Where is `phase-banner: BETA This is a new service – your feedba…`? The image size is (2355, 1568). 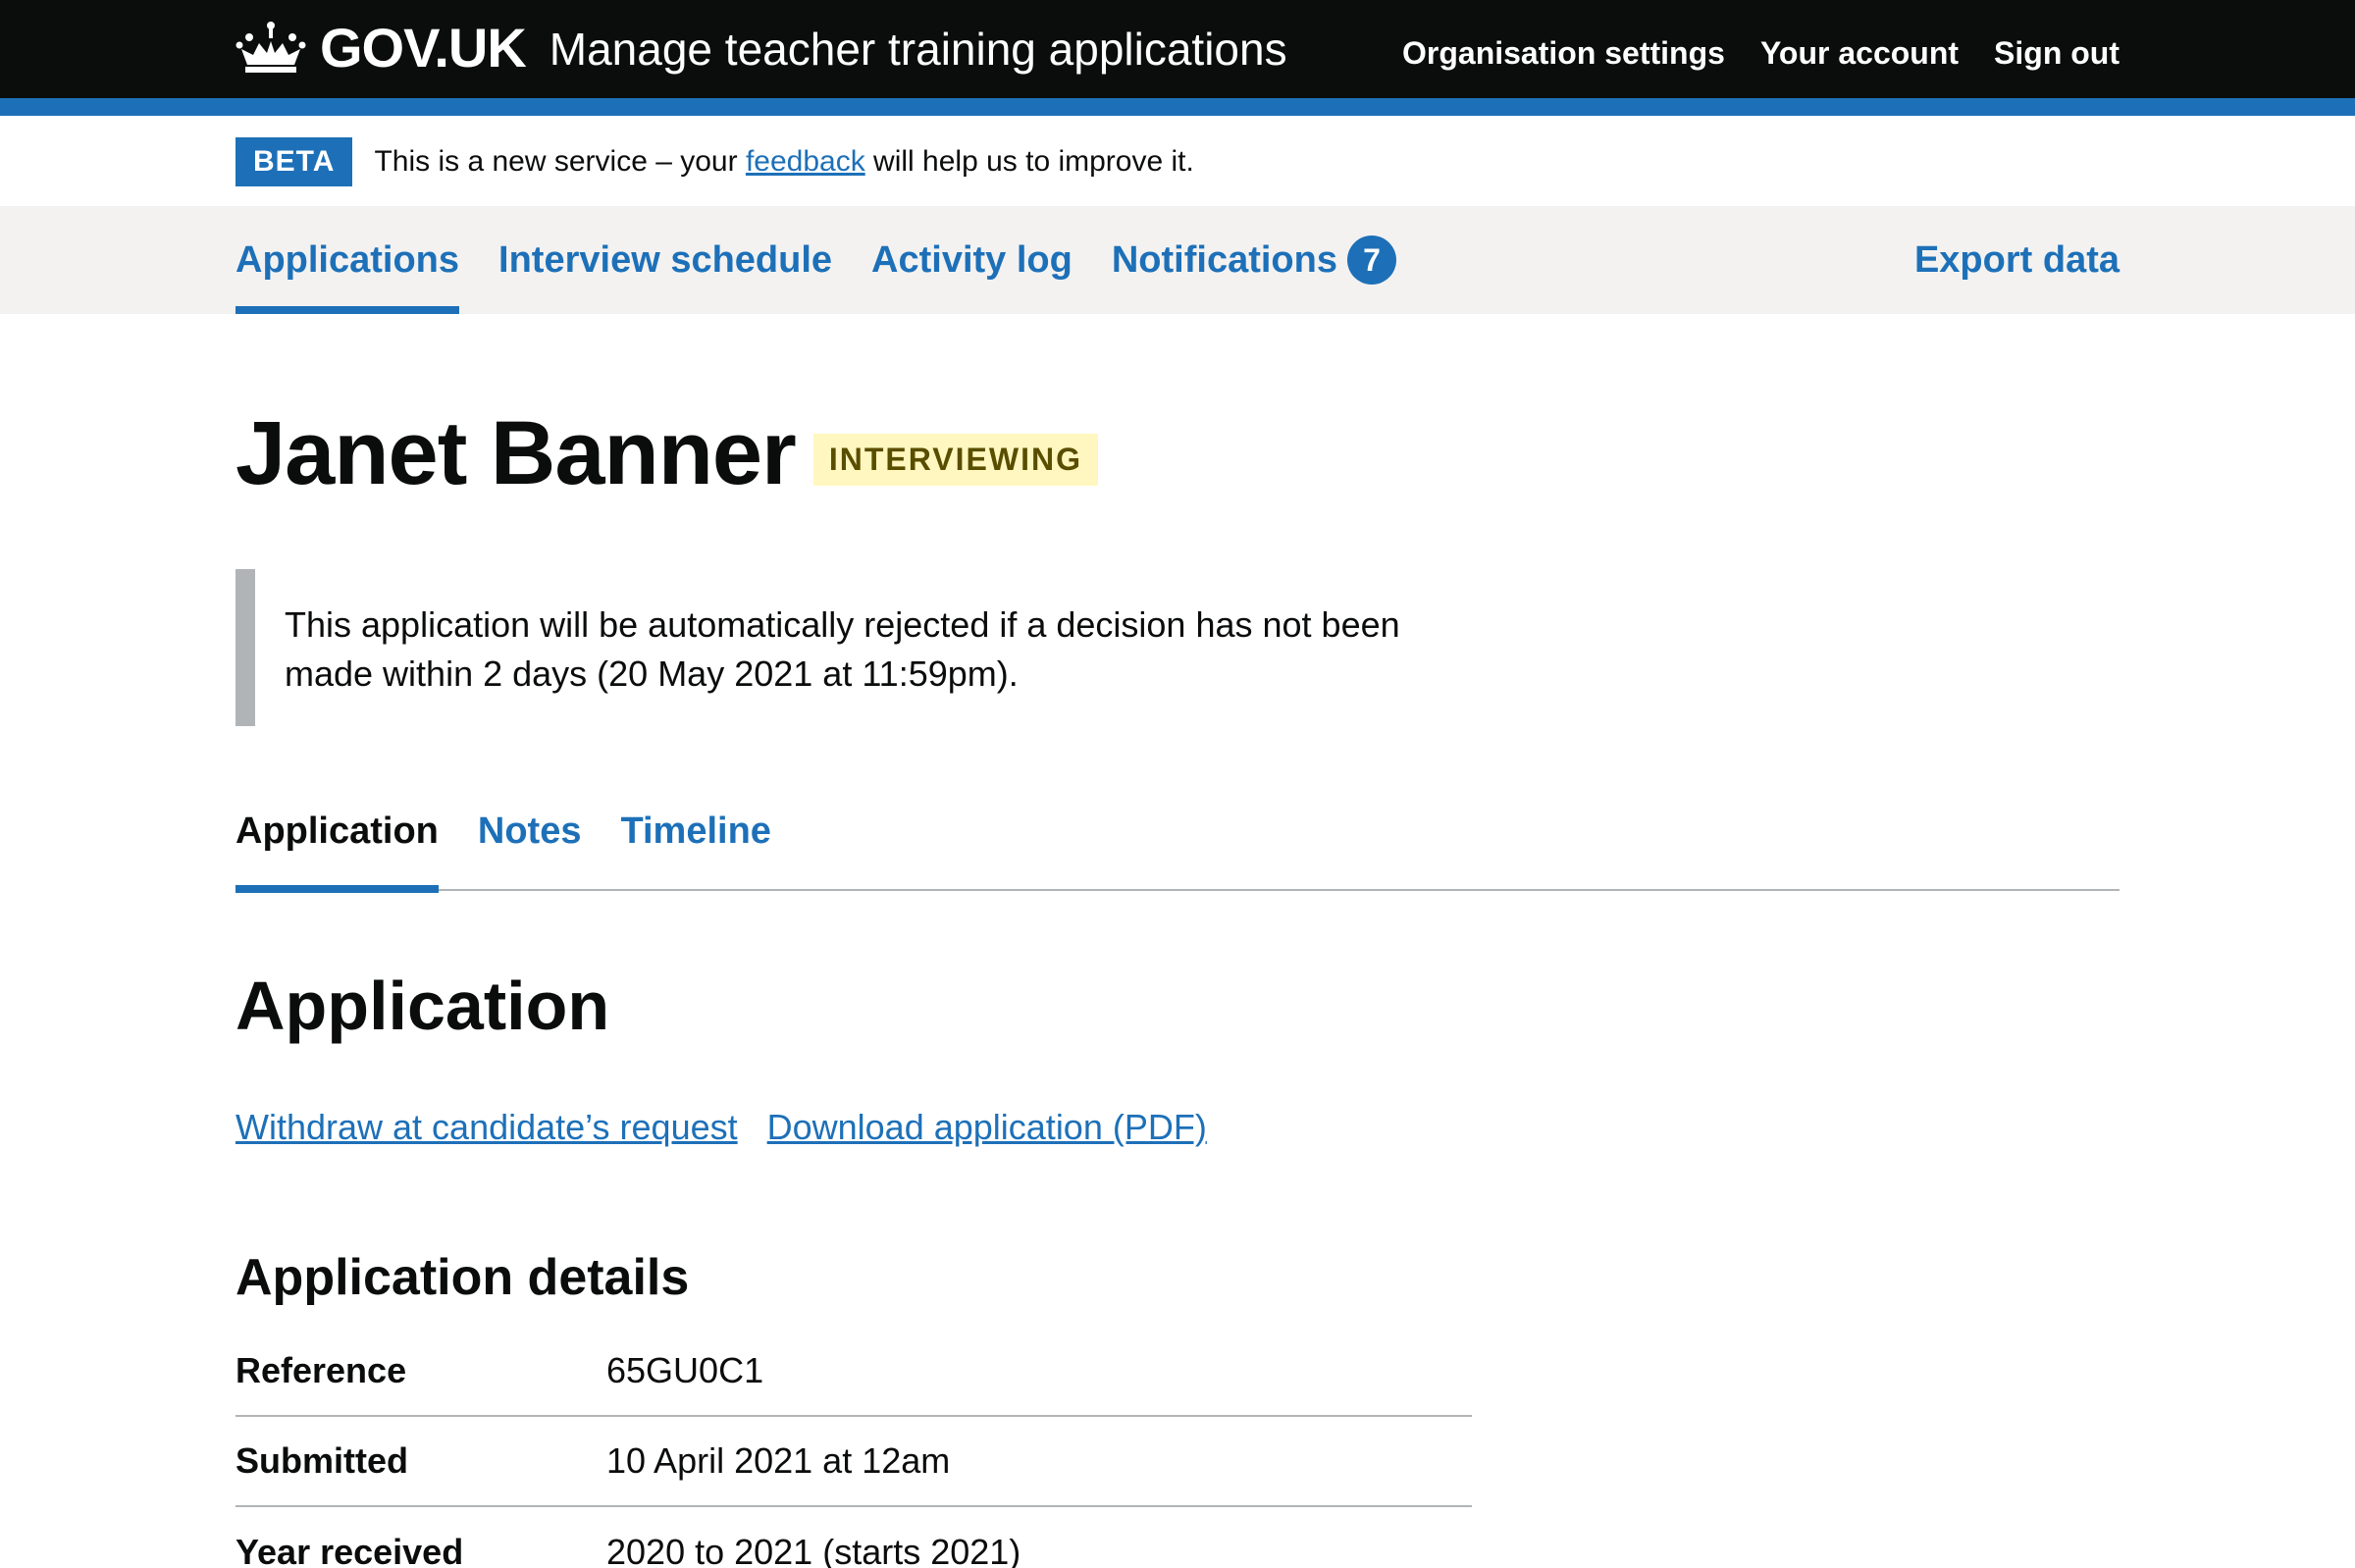
phase-banner: BETA This is a new service – your feedba… is located at coordinates (715, 161).